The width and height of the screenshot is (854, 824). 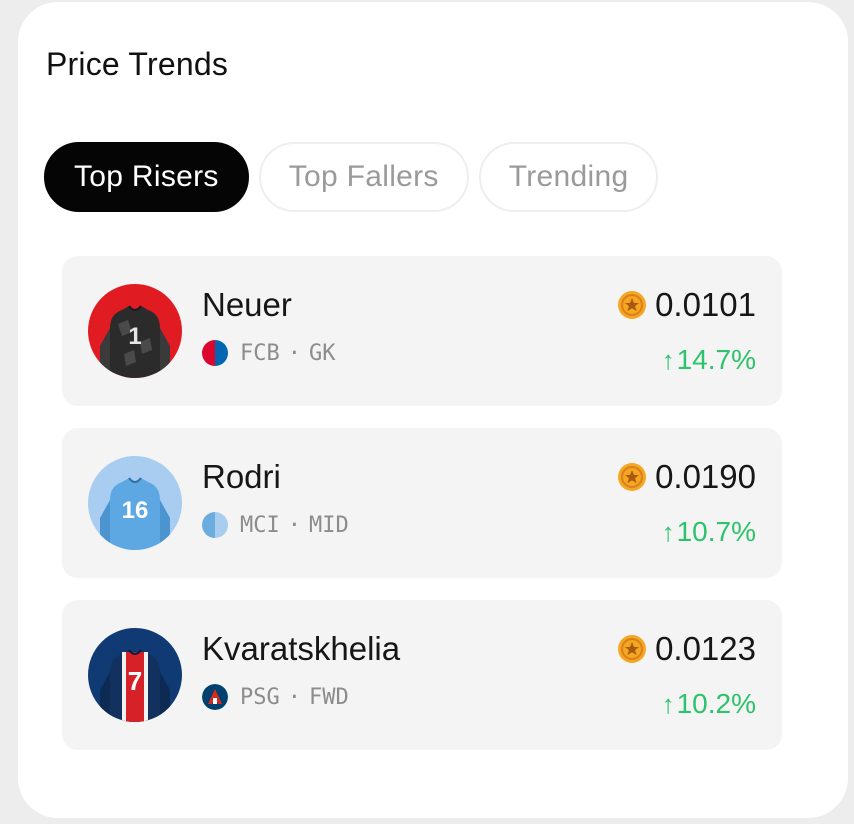 I want to click on player-price: 0.0190, so click(x=686, y=477).